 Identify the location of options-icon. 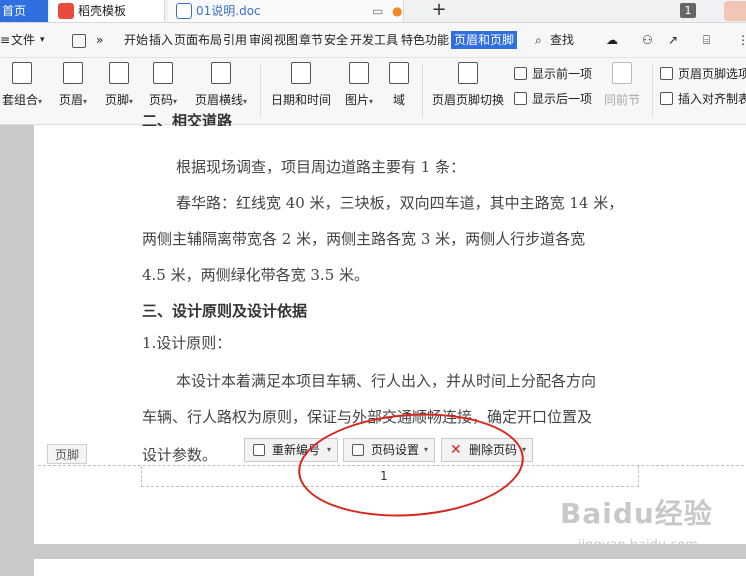
(666, 73).